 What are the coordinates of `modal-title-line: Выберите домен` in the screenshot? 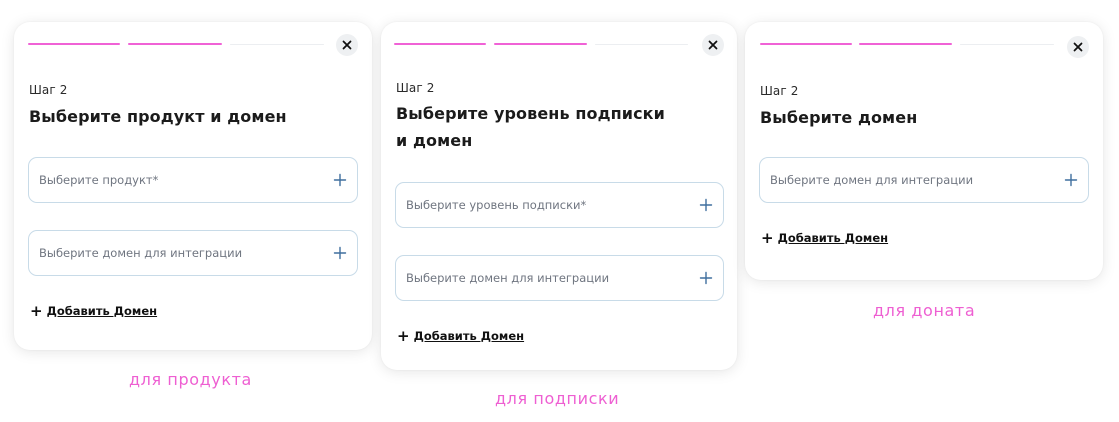 It's located at (839, 117).